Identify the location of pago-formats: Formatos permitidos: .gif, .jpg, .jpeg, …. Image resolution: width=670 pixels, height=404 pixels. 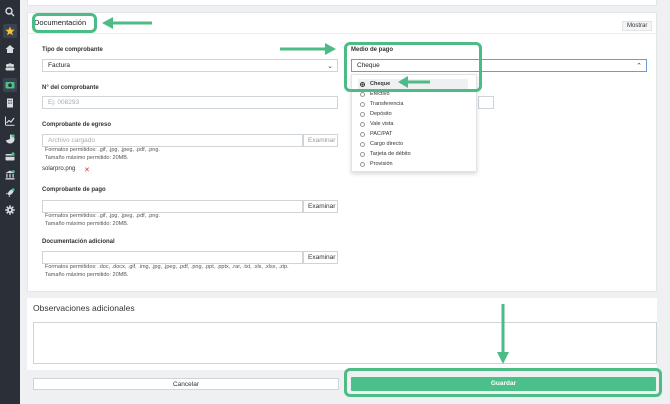
(102, 220).